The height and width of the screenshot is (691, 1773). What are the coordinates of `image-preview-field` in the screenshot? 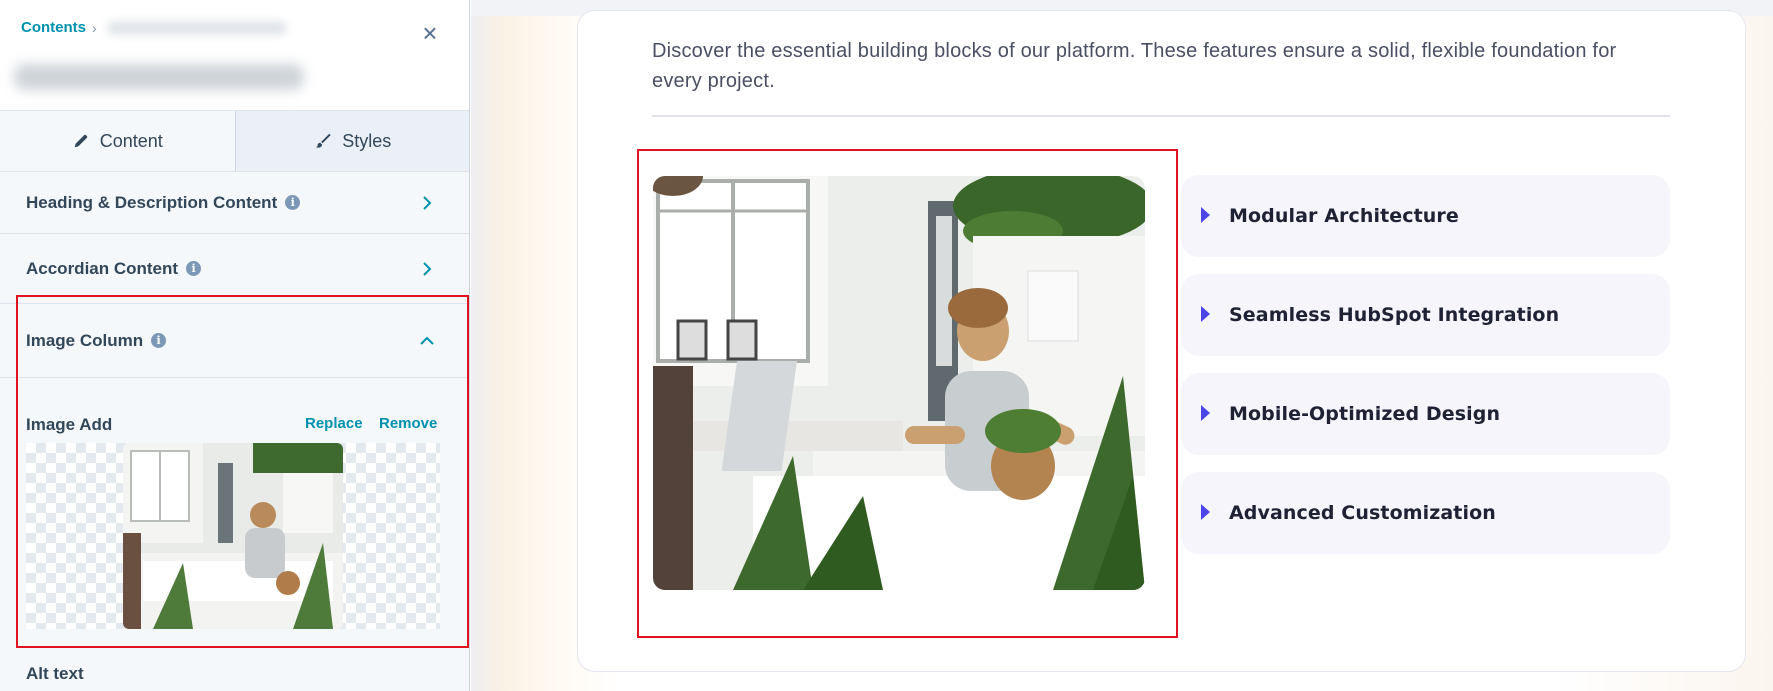 It's located at (233, 536).